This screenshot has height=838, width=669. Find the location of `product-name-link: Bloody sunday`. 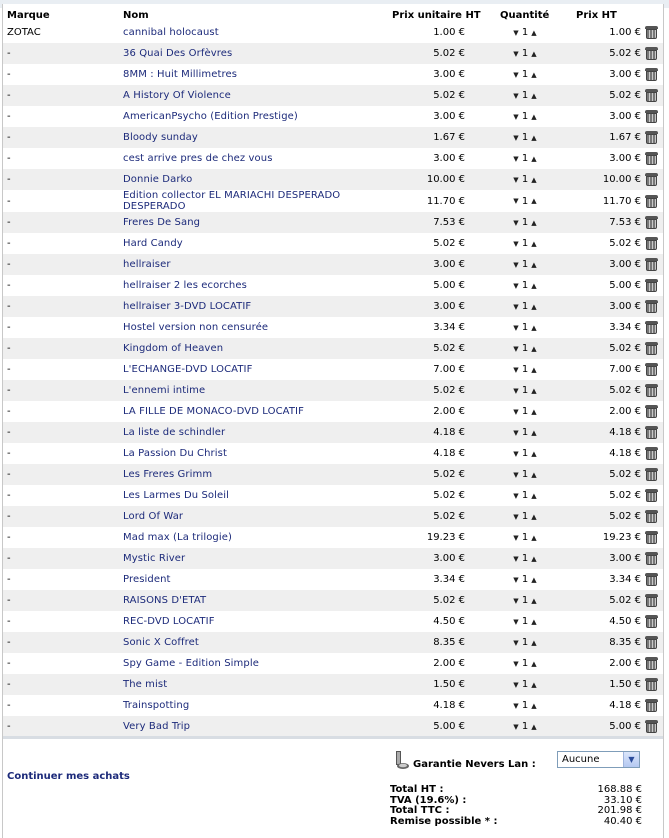

product-name-link: Bloody sunday is located at coordinates (248, 137).